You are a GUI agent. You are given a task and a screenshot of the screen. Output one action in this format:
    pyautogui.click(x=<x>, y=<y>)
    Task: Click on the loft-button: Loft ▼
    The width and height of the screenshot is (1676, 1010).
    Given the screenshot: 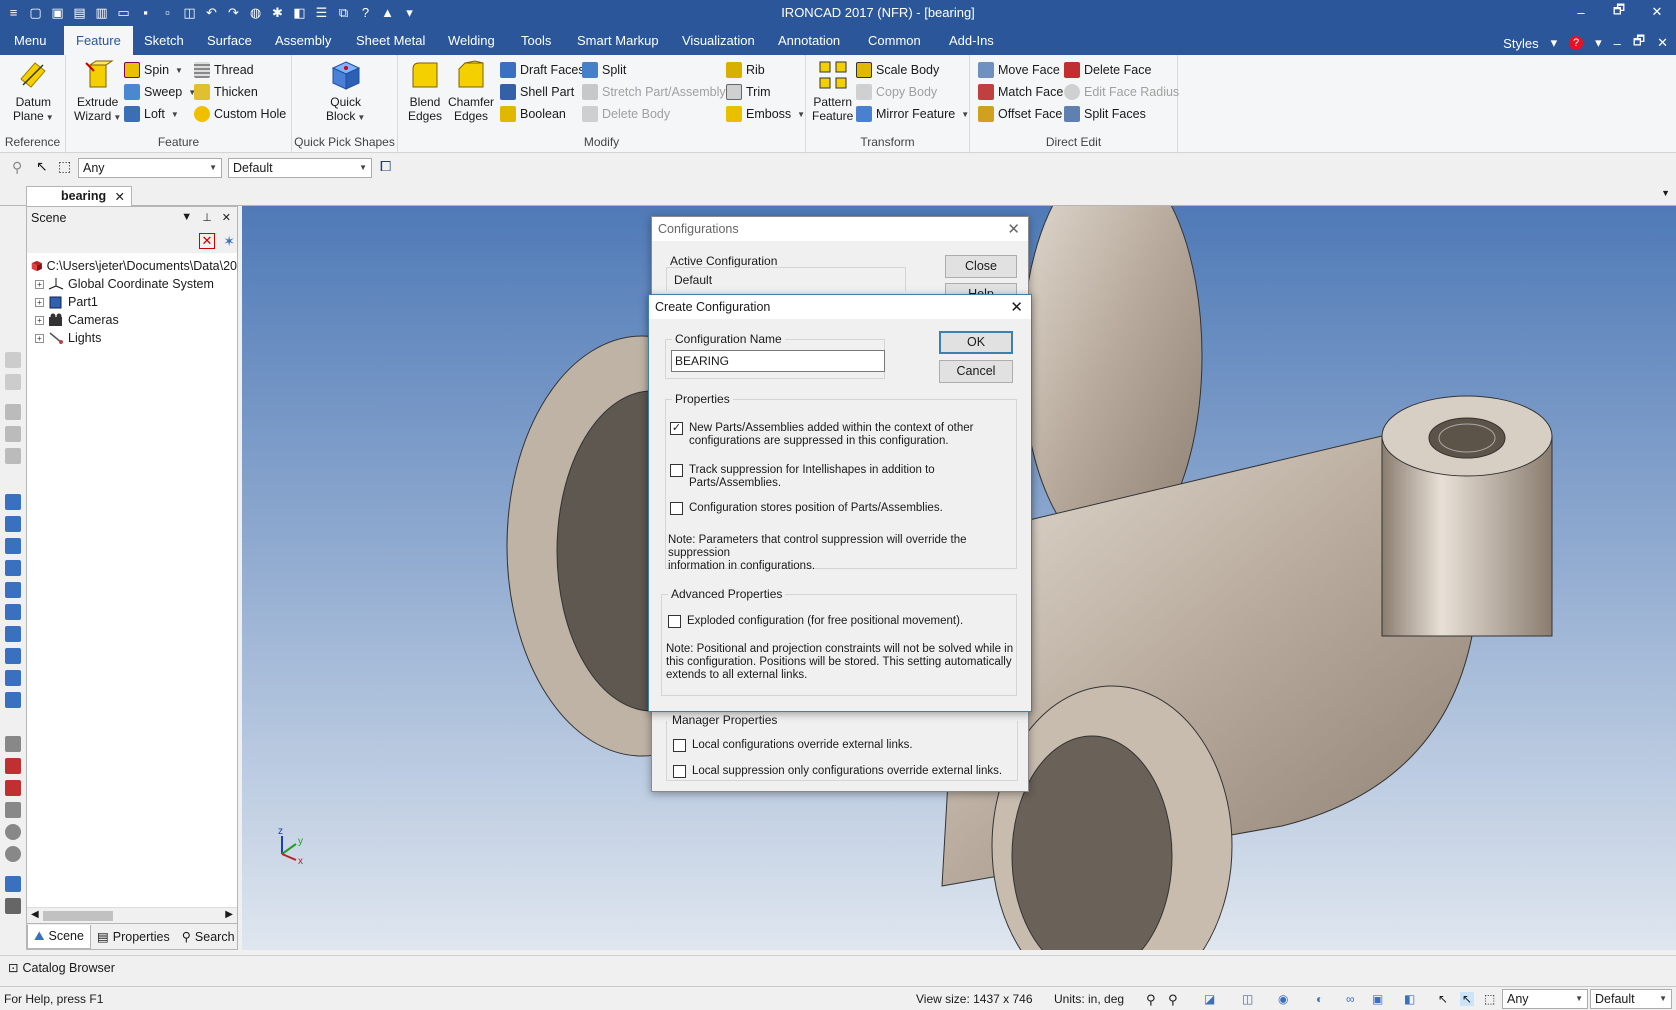 What is the action you would take?
    pyautogui.click(x=151, y=114)
    